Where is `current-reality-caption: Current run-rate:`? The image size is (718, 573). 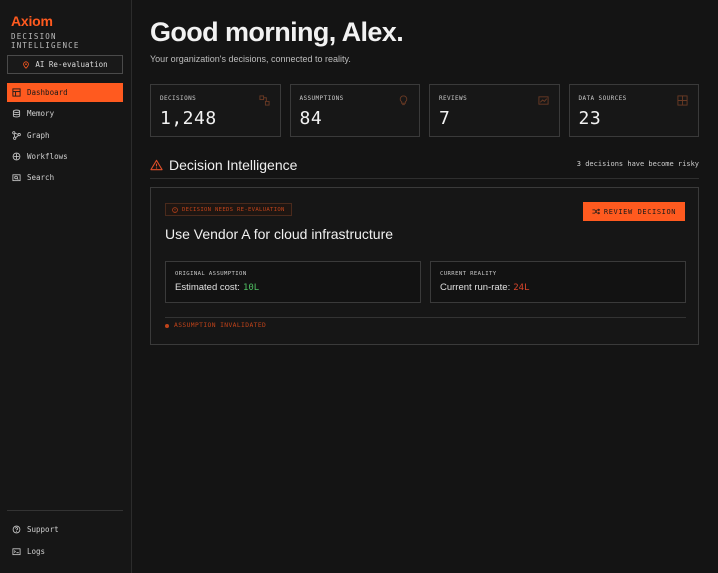 current-reality-caption: Current run-rate: is located at coordinates (475, 287).